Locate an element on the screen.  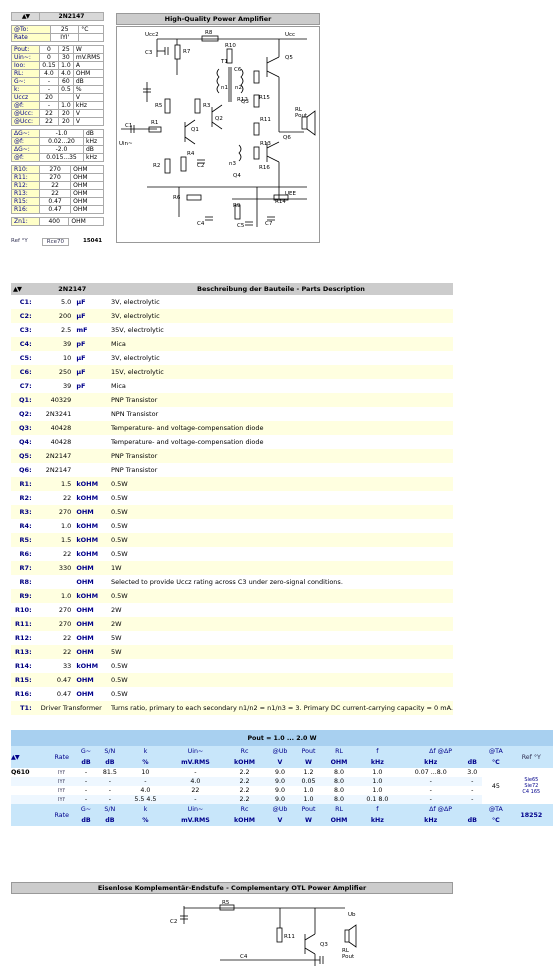
part-description: NPN Transistor is located at coordinates (280, 414).